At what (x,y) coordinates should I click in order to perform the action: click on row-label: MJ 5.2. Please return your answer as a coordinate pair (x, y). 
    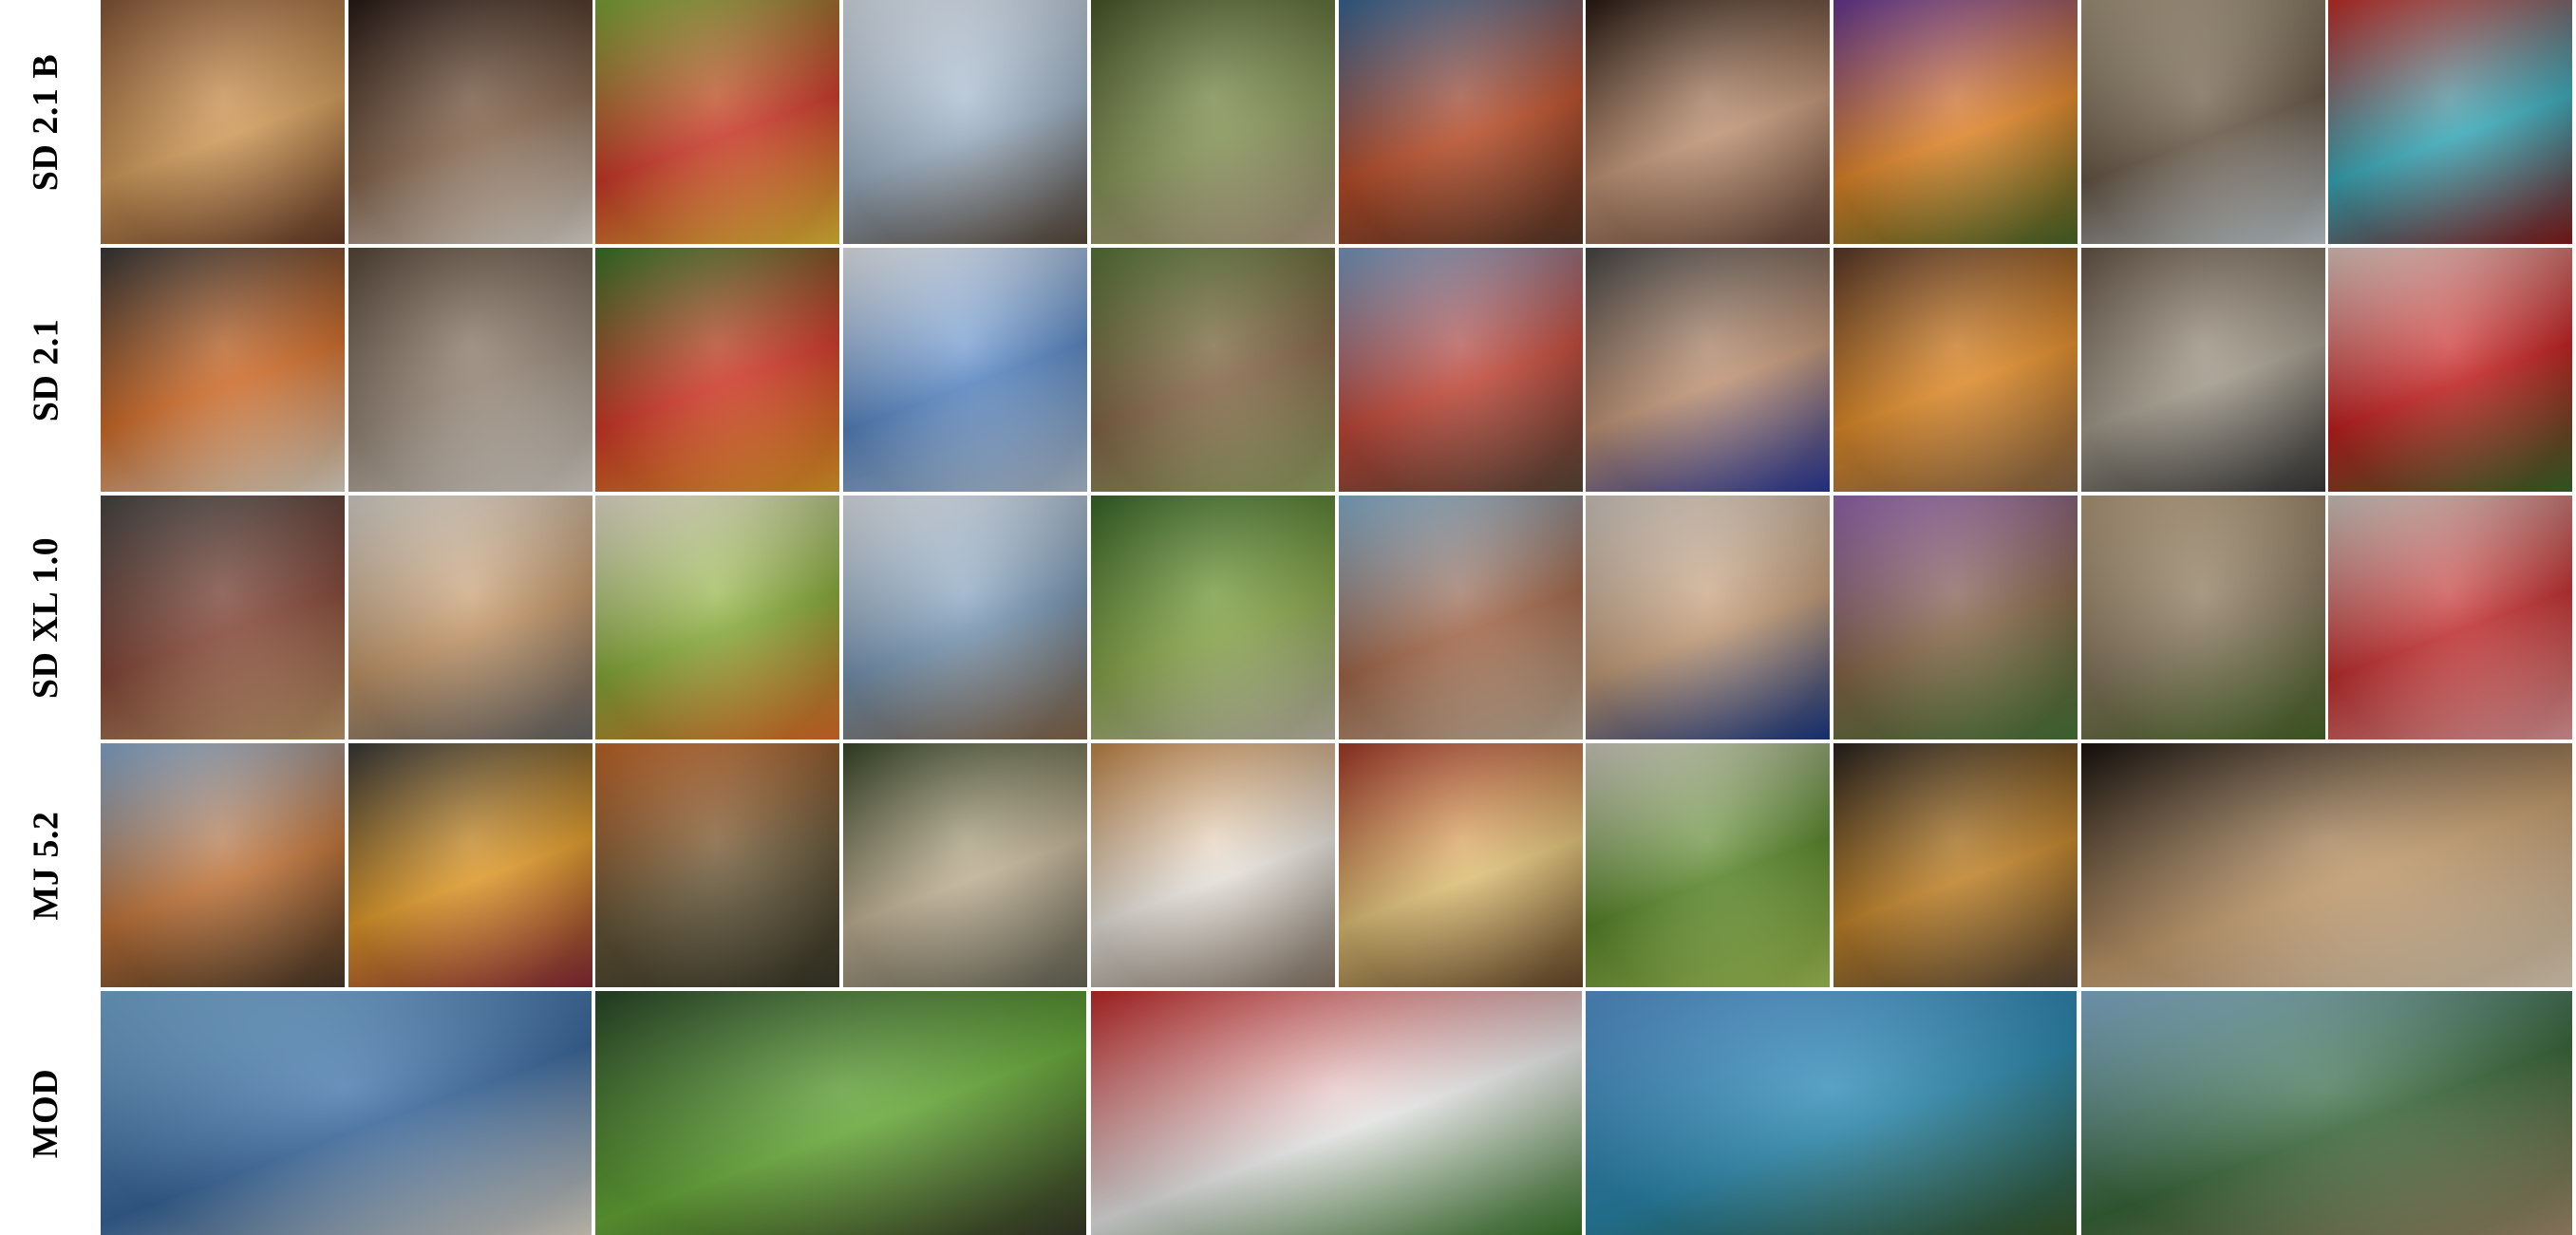
    Looking at the image, I should click on (45, 865).